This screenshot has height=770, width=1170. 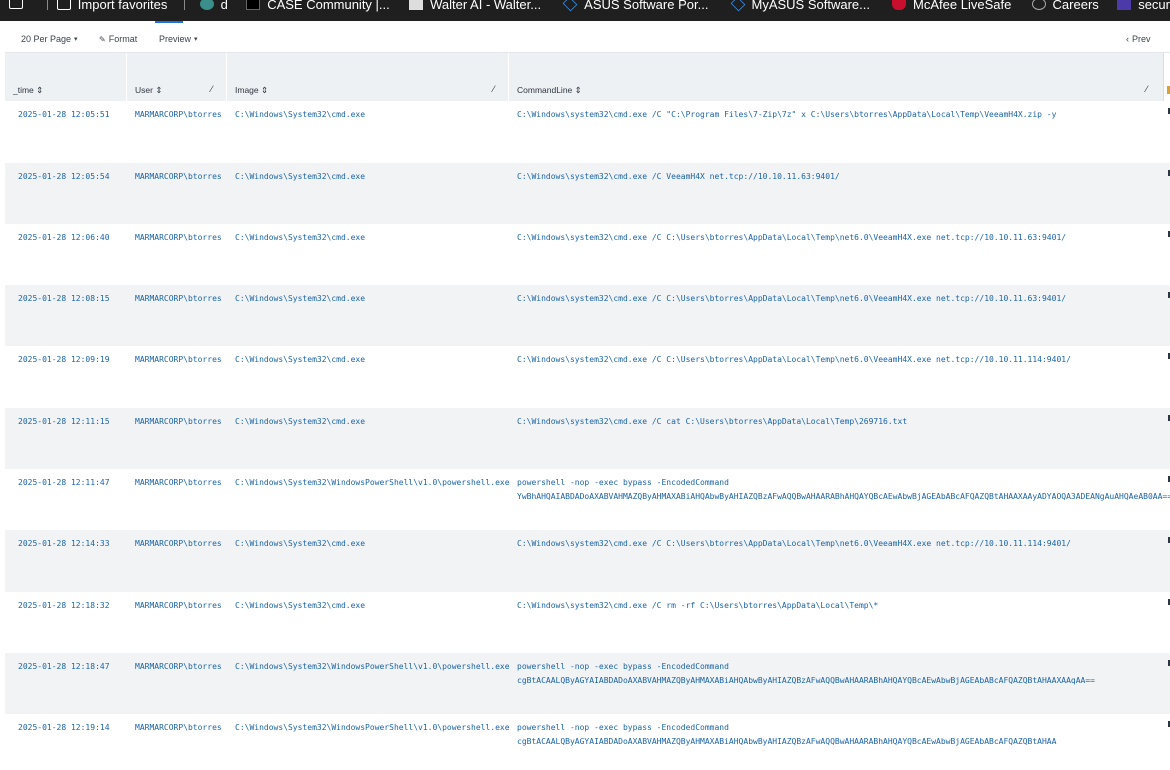 I want to click on per-page-label: 20 Per Page, so click(x=46, y=39).